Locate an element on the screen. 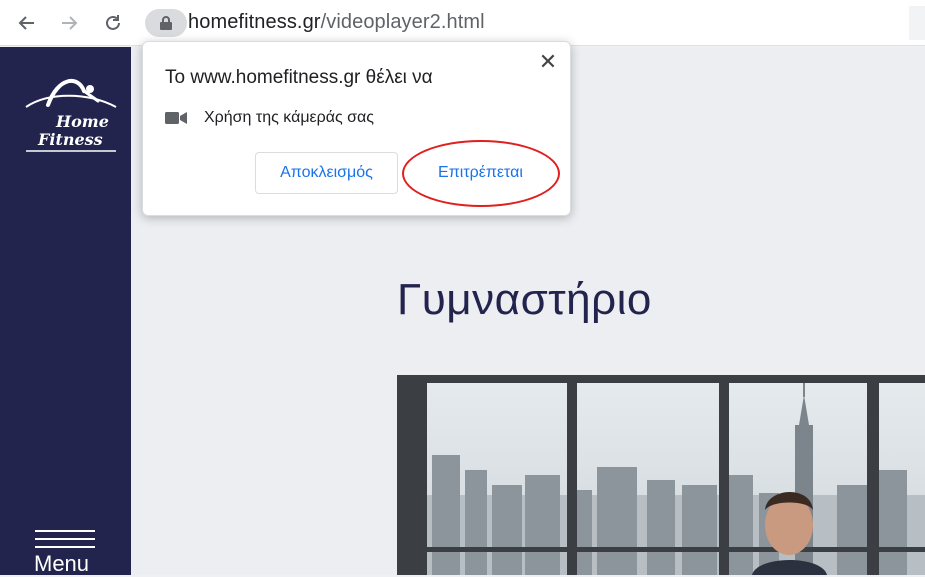 Image resolution: width=925 pixels, height=577 pixels. back-button is located at coordinates (27, 23).